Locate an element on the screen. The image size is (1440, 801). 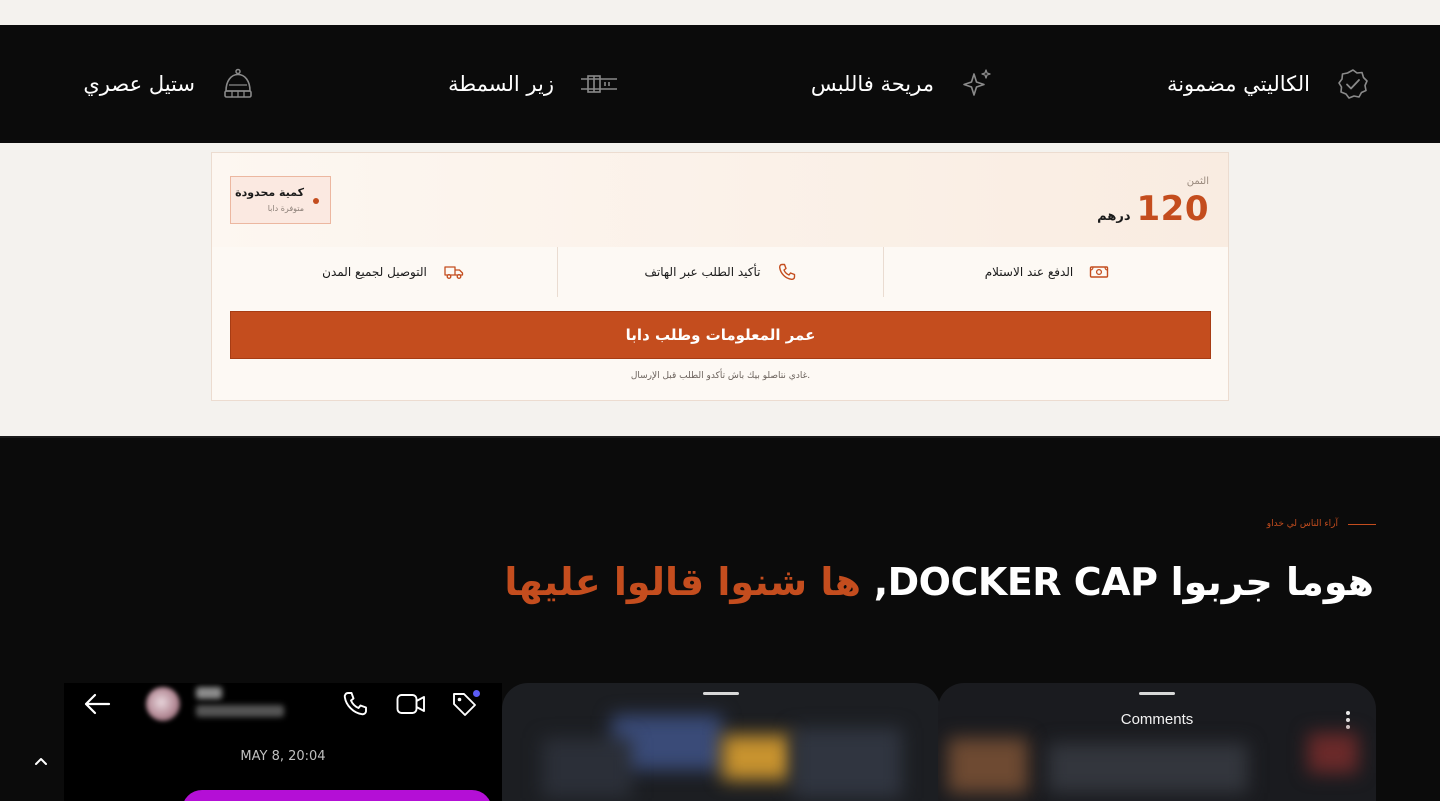
strap-icon is located at coordinates (599, 84).